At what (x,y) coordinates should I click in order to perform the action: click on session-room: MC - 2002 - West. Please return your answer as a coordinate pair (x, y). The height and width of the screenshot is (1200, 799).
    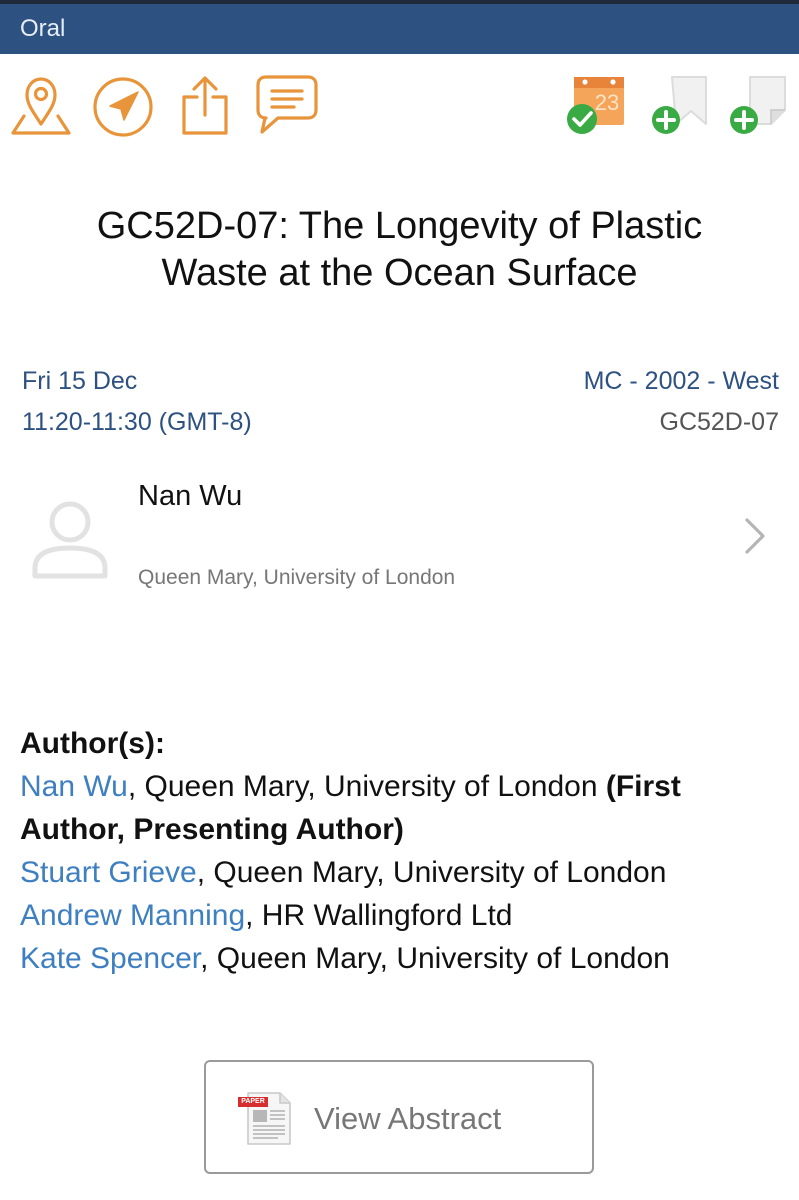
    Looking at the image, I should click on (681, 381).